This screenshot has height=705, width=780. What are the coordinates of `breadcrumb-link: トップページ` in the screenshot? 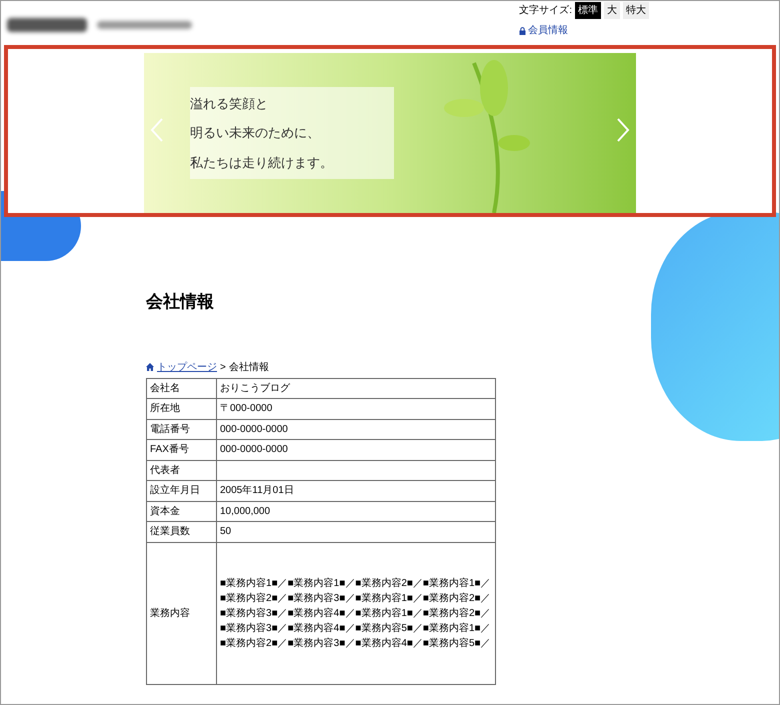 It's located at (187, 367).